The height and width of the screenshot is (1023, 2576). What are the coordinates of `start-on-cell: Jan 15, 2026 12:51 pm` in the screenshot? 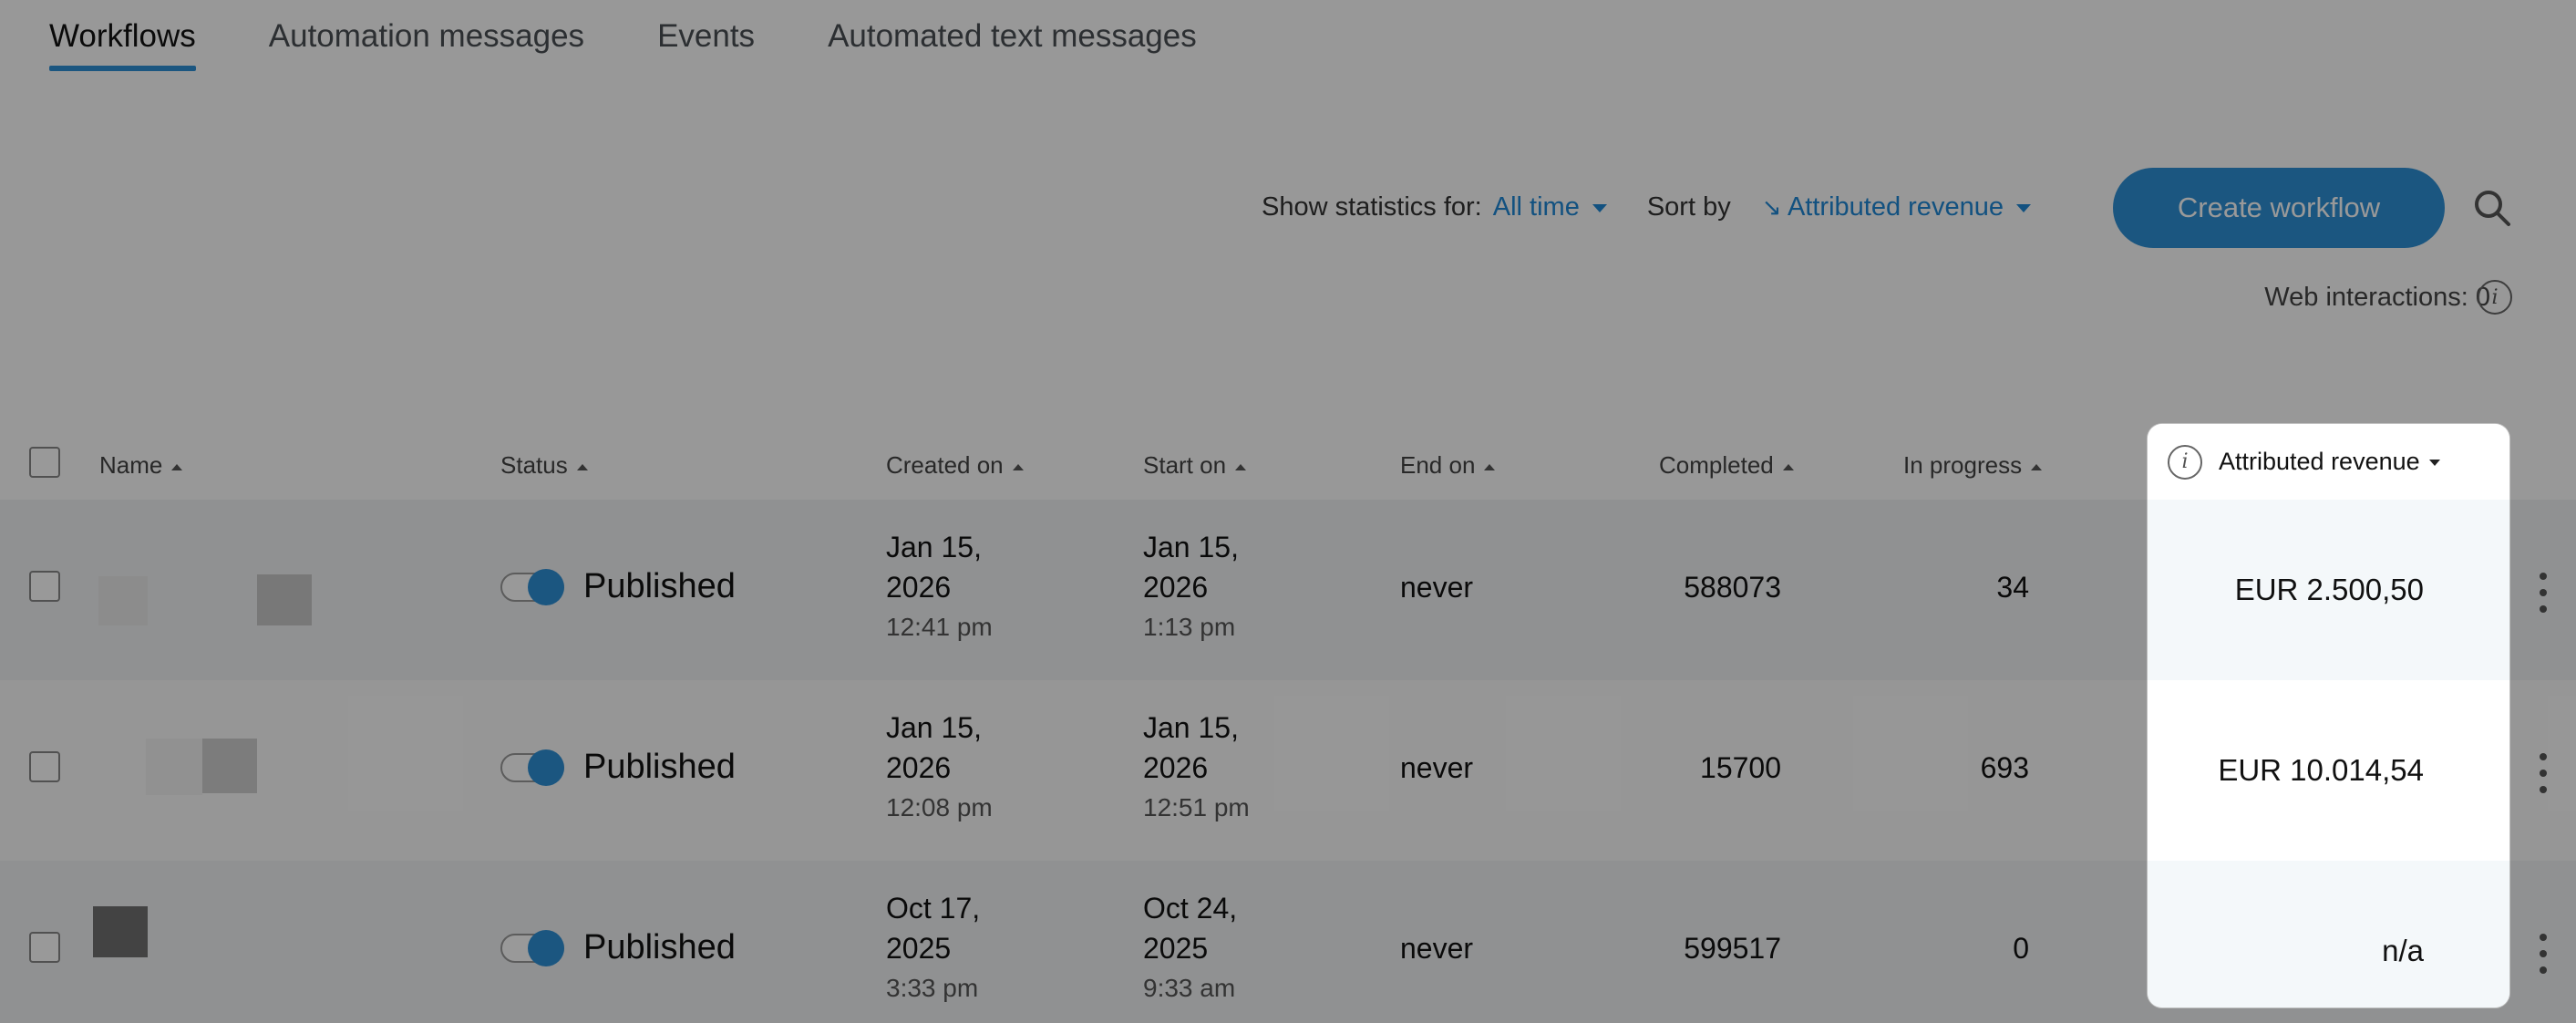 It's located at (1196, 766).